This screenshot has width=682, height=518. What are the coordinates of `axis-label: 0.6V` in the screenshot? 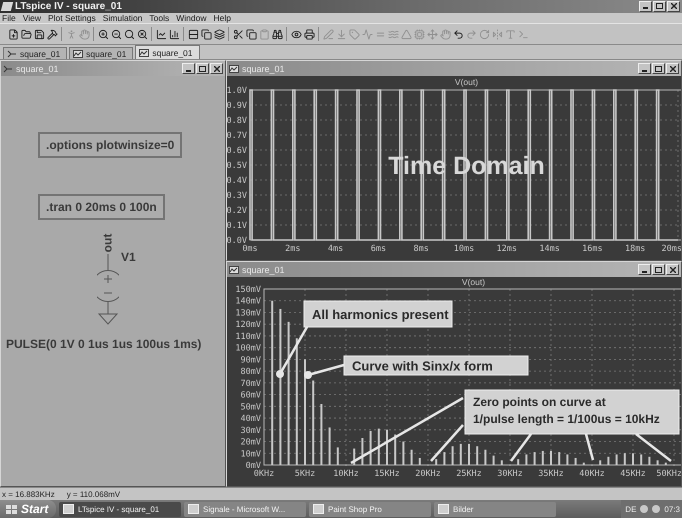 It's located at (237, 151).